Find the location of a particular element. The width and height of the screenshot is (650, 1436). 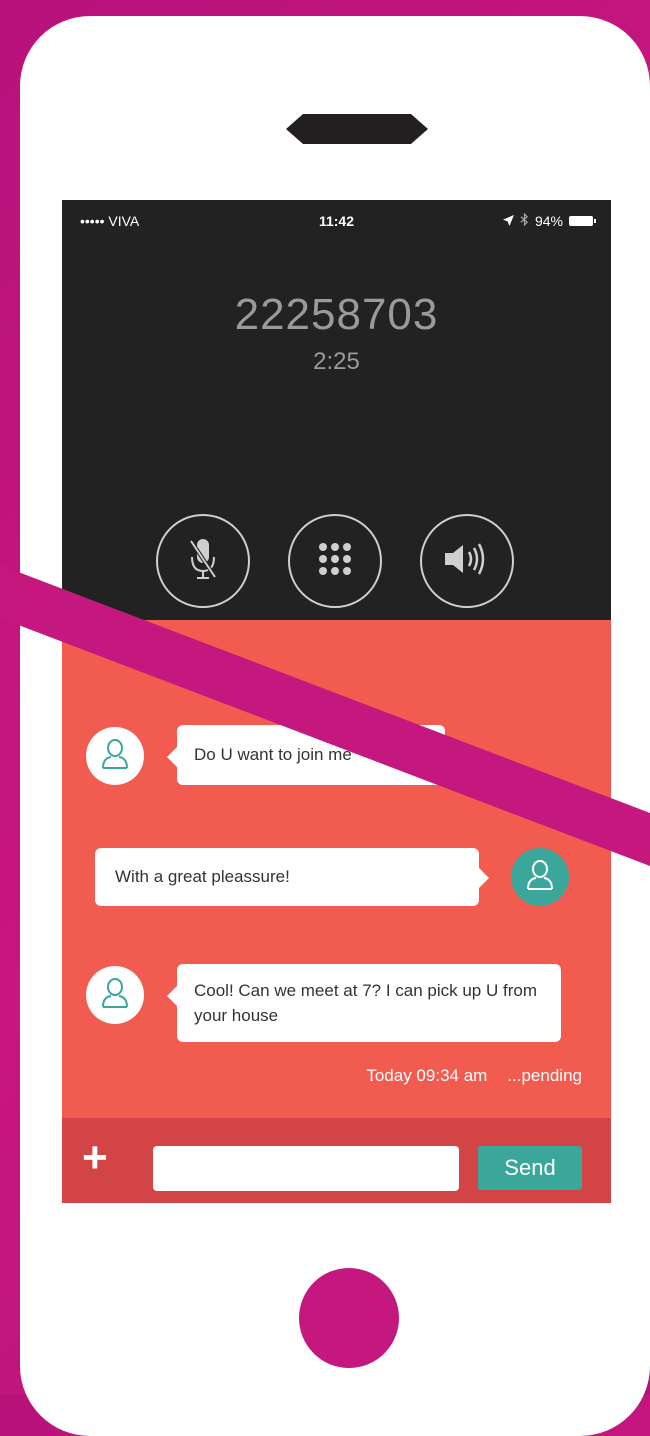

keypad-icon is located at coordinates (335, 561).